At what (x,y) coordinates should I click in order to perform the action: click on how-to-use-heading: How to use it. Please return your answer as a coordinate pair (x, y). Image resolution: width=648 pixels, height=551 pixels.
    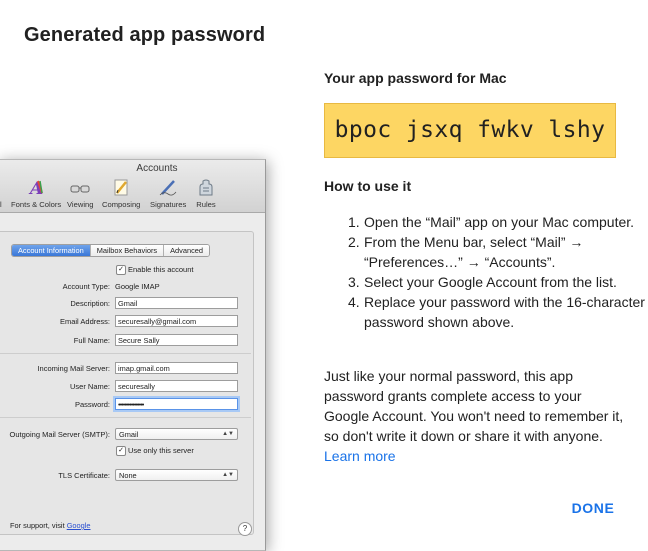
    Looking at the image, I should click on (368, 186).